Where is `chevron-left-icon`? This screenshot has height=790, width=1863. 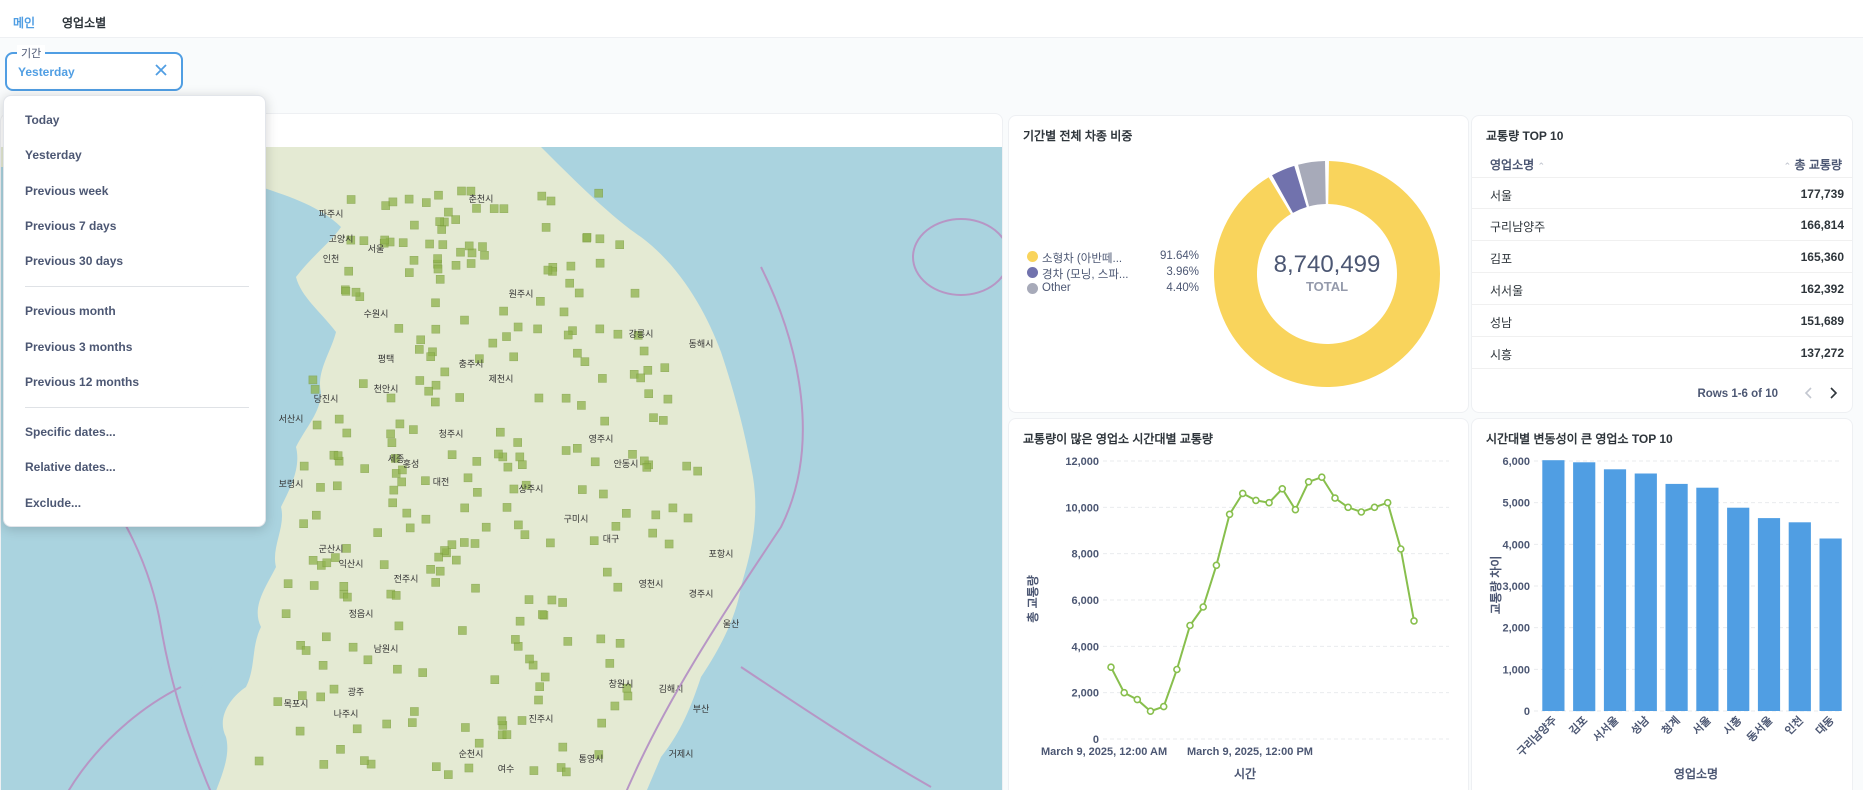
chevron-left-icon is located at coordinates (1809, 393).